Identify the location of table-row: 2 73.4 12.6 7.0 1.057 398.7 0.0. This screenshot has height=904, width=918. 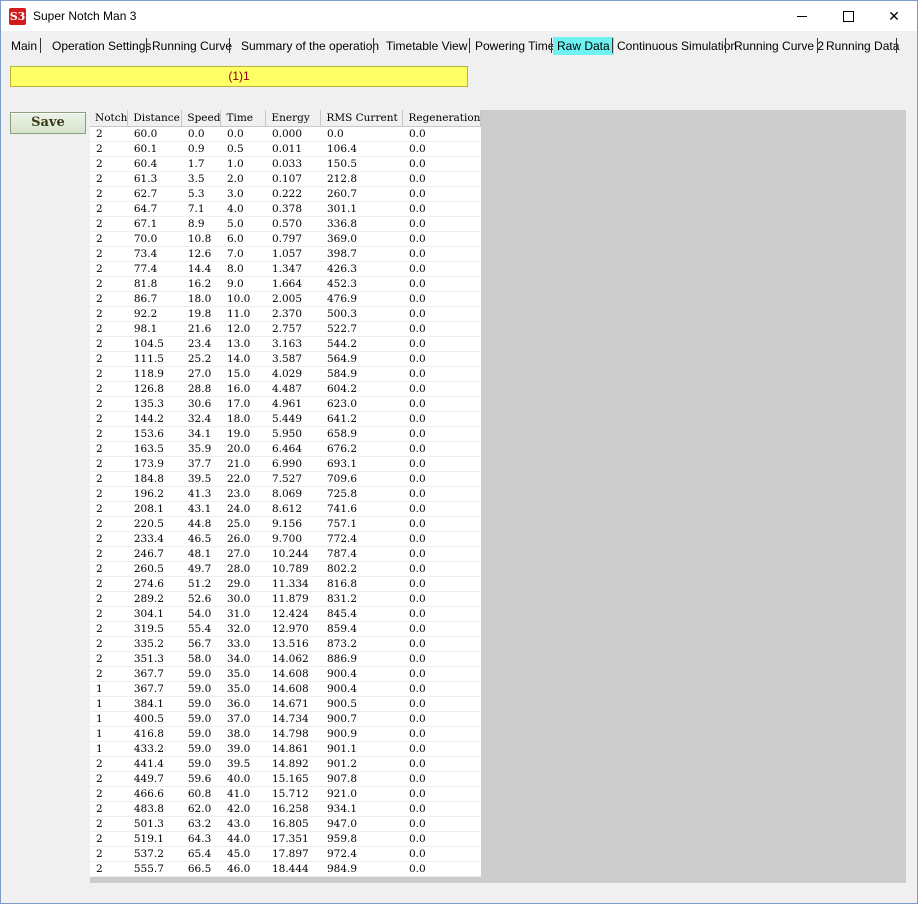
(285, 254).